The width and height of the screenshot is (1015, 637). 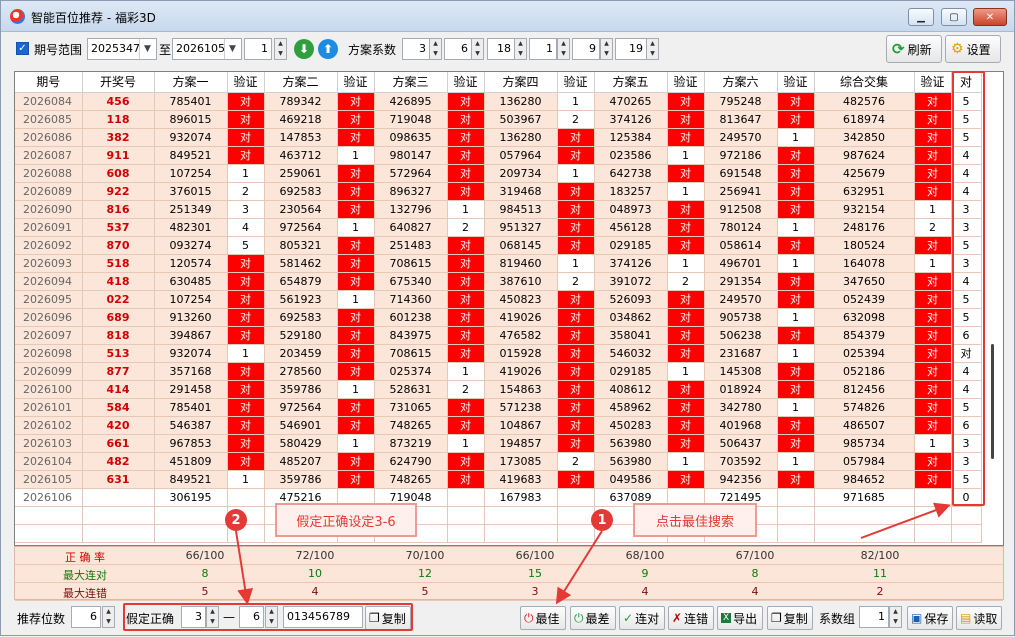 What do you see at coordinates (205, 555) in the screenshot?
I see `accuracy-value: 66/100` at bounding box center [205, 555].